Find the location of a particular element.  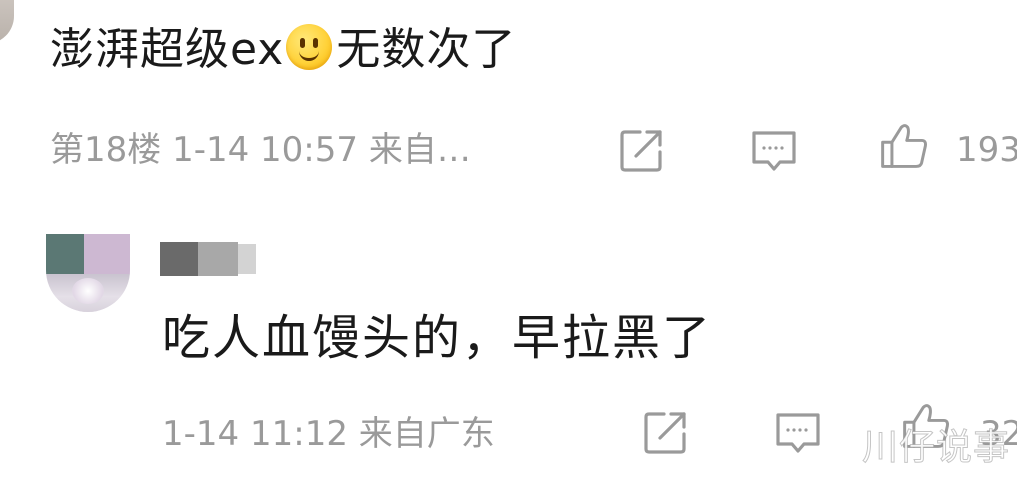

username is located at coordinates (240, 260).